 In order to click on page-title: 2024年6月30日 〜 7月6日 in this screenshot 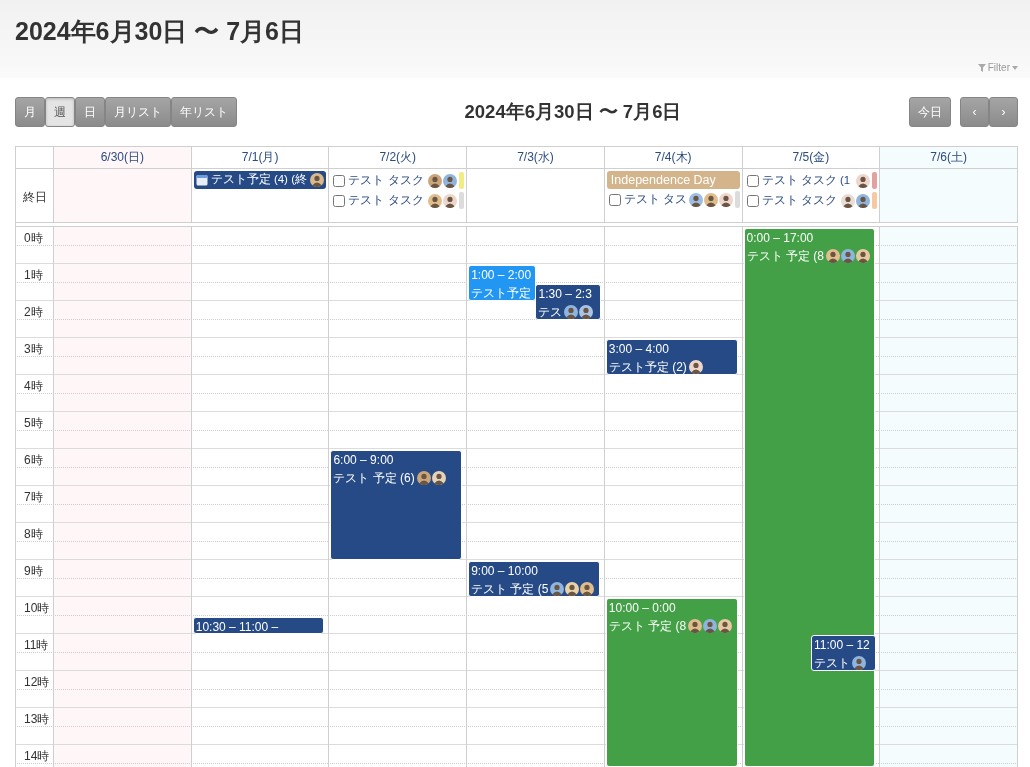, I will do `click(160, 31)`.